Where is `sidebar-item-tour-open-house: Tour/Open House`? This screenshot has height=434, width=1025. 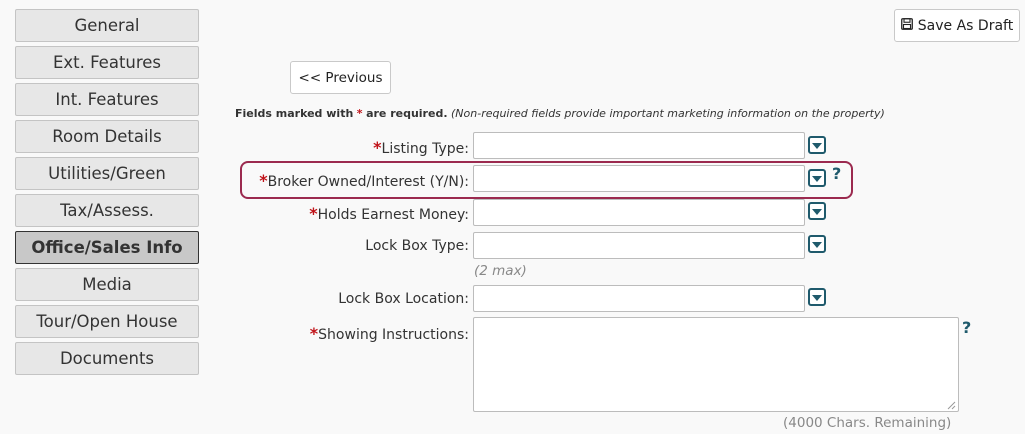 sidebar-item-tour-open-house: Tour/Open House is located at coordinates (107, 321).